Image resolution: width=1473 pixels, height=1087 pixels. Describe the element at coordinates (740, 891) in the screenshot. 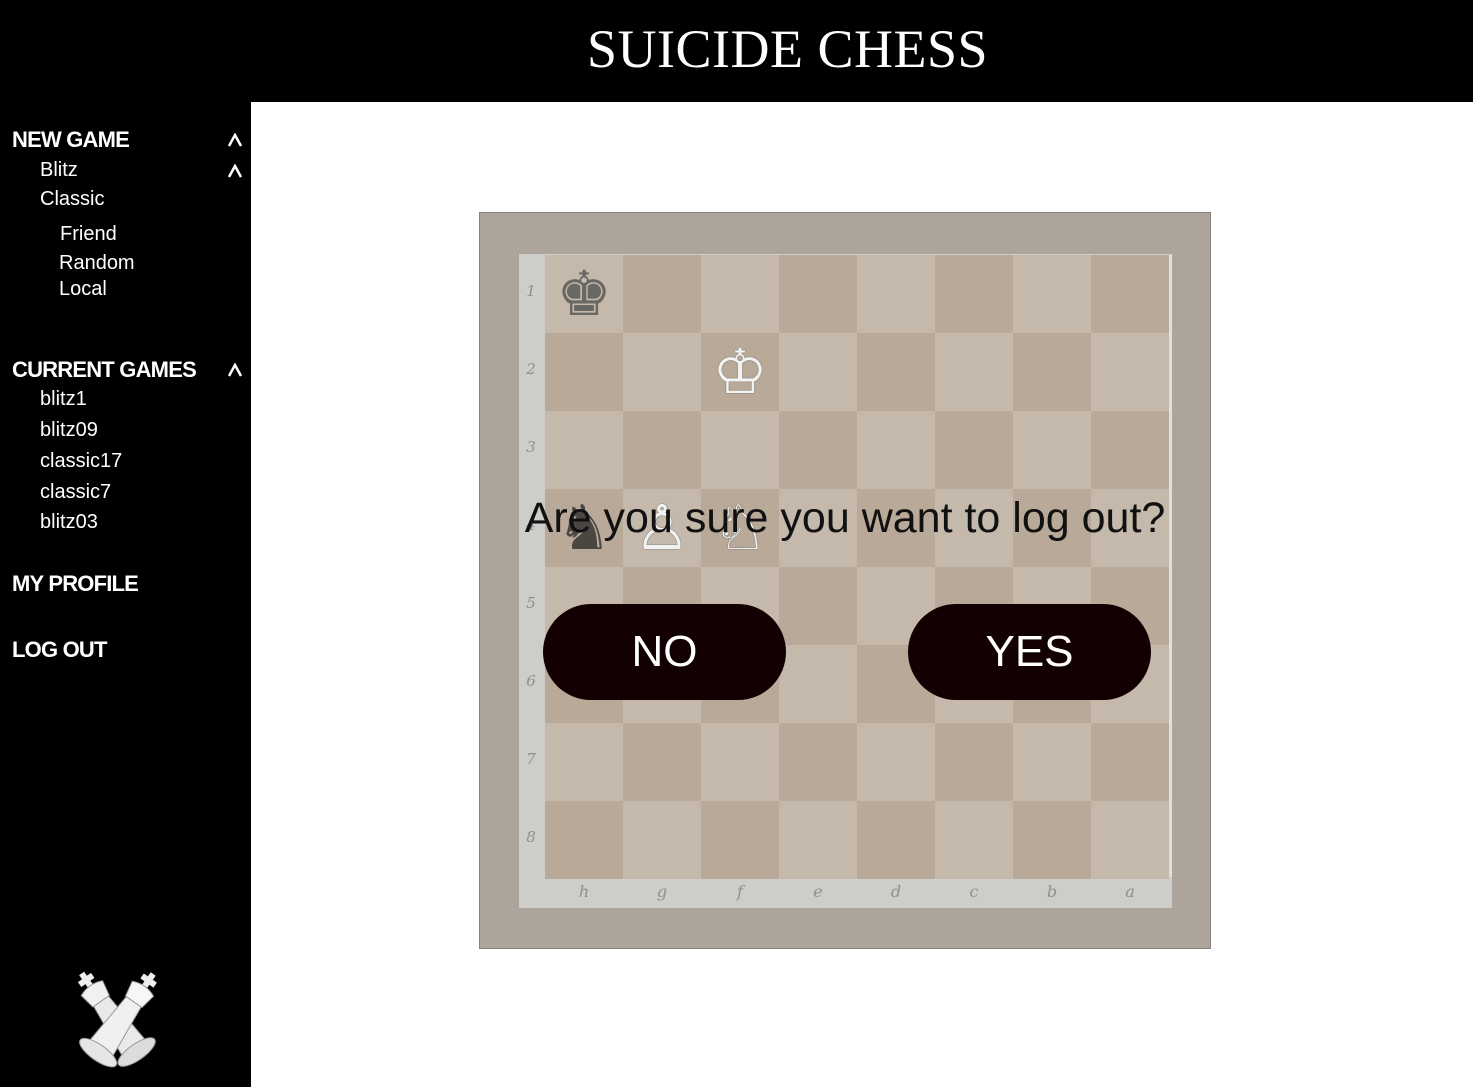

I see `file-label: f` at that location.